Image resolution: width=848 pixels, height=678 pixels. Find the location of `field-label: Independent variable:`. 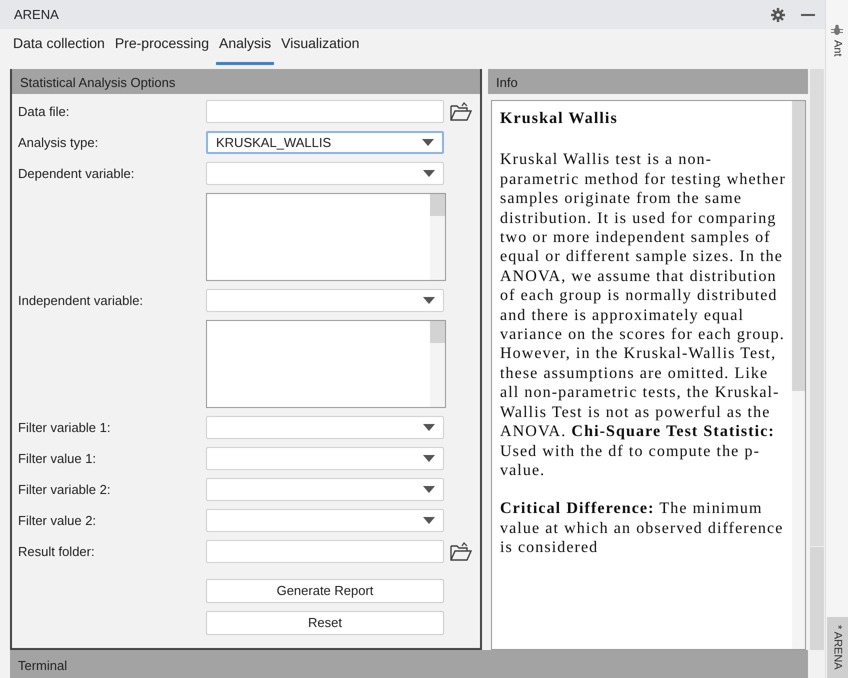

field-label: Independent variable: is located at coordinates (81, 301).